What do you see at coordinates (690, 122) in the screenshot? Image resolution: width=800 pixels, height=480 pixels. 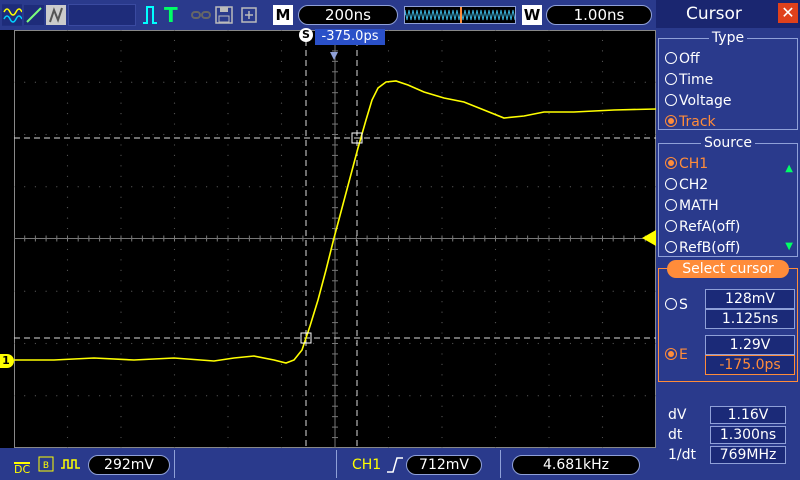 I see `type-option-track: Track` at bounding box center [690, 122].